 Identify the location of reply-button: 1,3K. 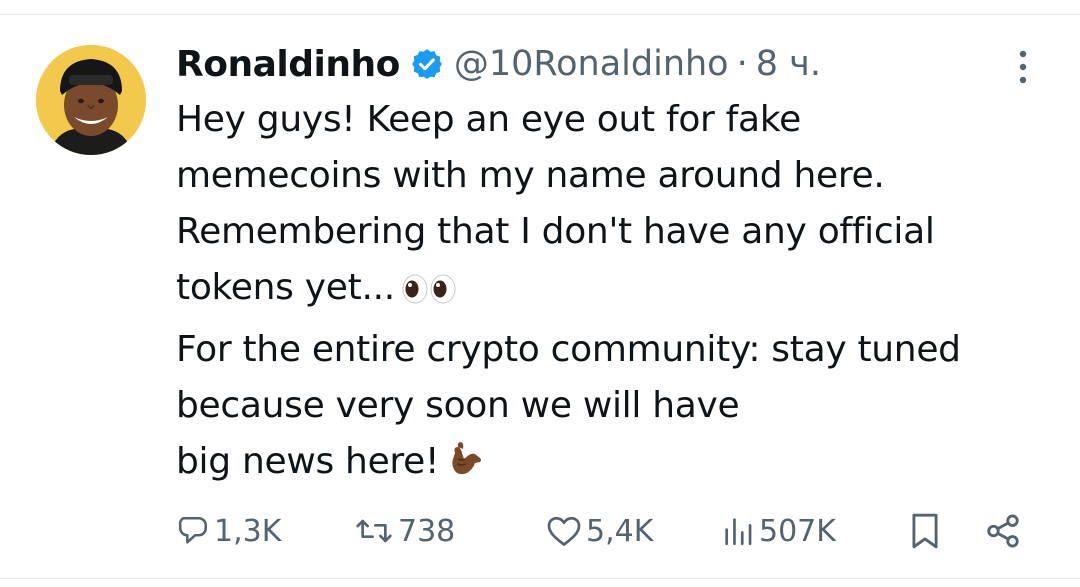
(228, 531).